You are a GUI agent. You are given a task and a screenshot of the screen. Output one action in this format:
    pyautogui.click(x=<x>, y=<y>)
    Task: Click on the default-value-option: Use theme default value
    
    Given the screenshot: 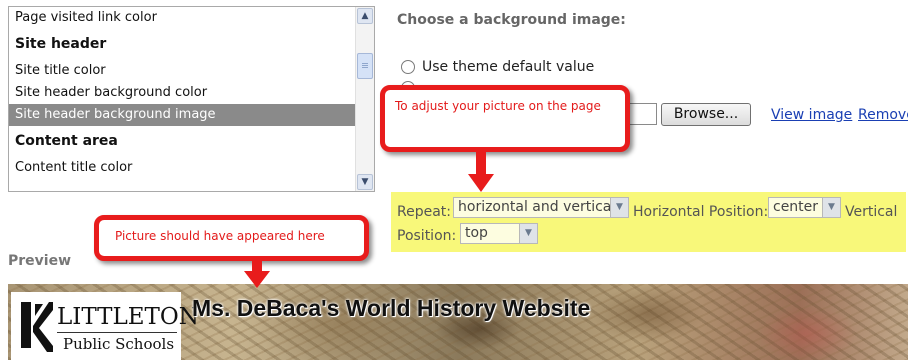 What is the action you would take?
    pyautogui.click(x=497, y=67)
    